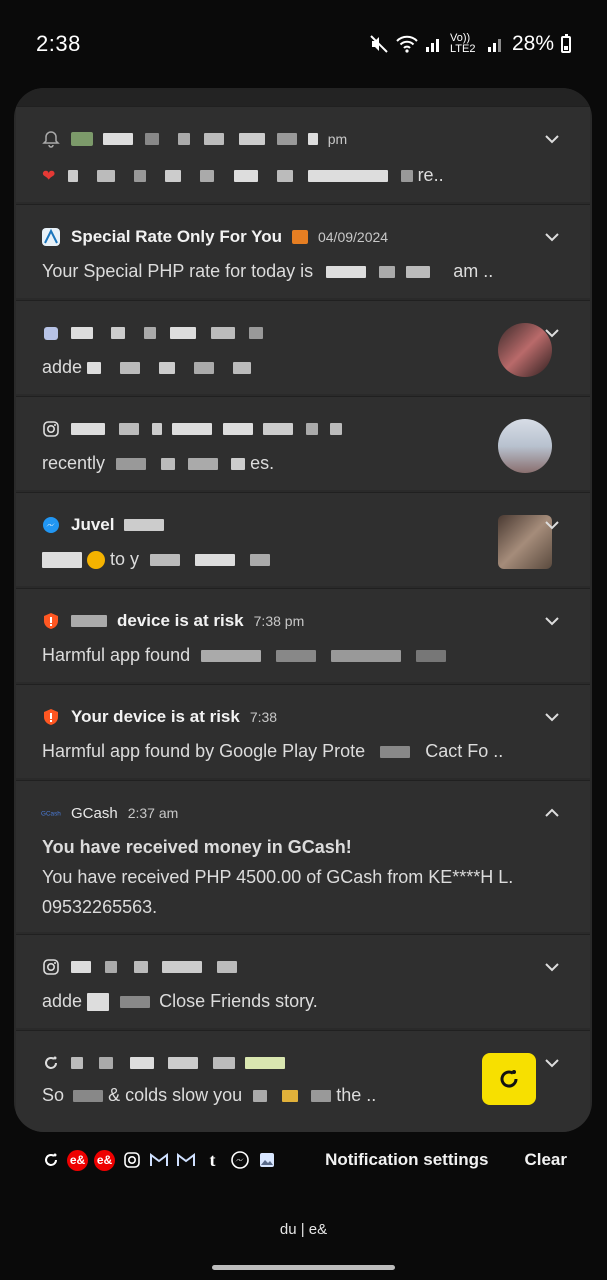  Describe the element at coordinates (180, 620) in the screenshot. I see `notification-title: device is at risk` at that location.